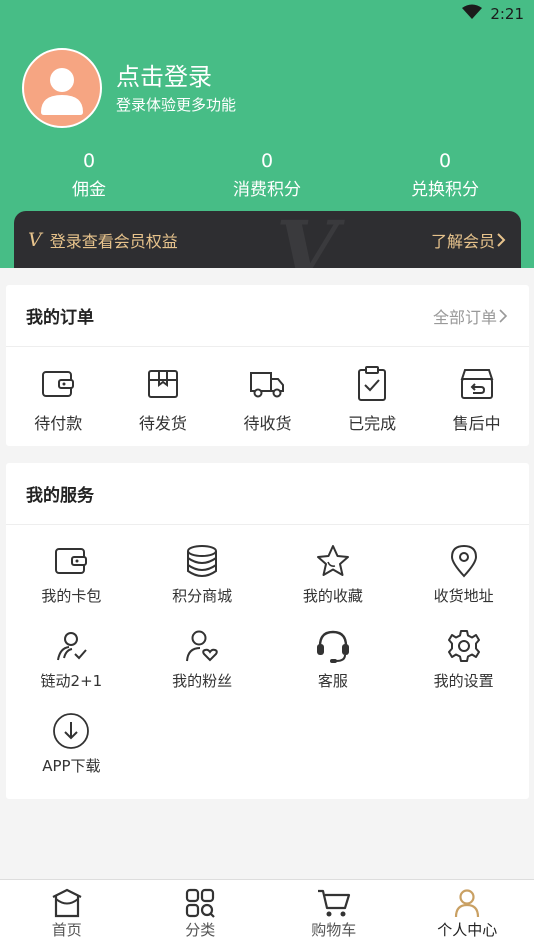  What do you see at coordinates (472, 14) in the screenshot?
I see `wifi-icon` at bounding box center [472, 14].